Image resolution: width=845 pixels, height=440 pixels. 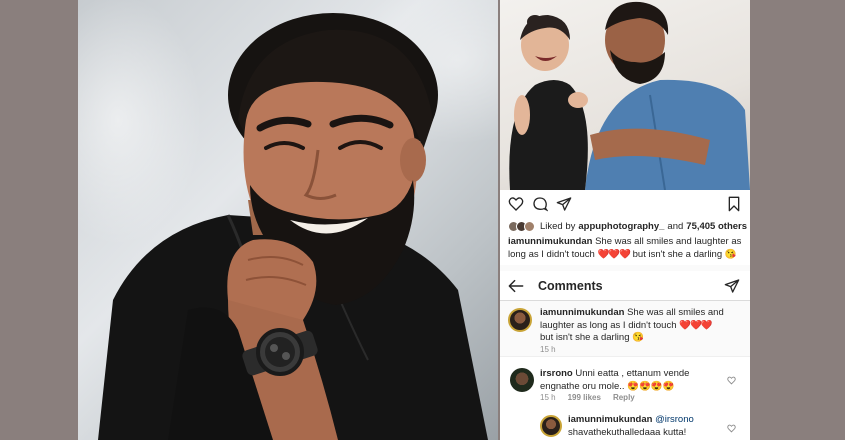 I want to click on caption-hearts: ❤️❤️❤️, so click(x=614, y=254).